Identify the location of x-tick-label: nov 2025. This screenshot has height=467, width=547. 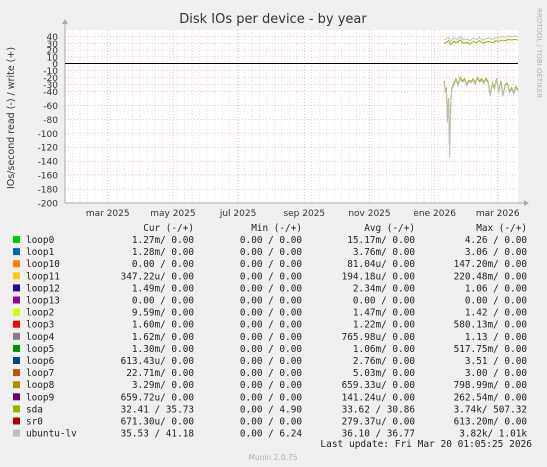
(369, 214).